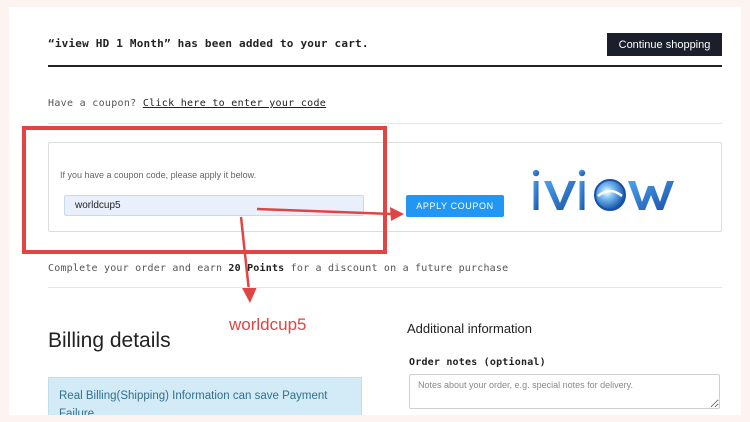  I want to click on additional-info-title: Additional information, so click(470, 328).